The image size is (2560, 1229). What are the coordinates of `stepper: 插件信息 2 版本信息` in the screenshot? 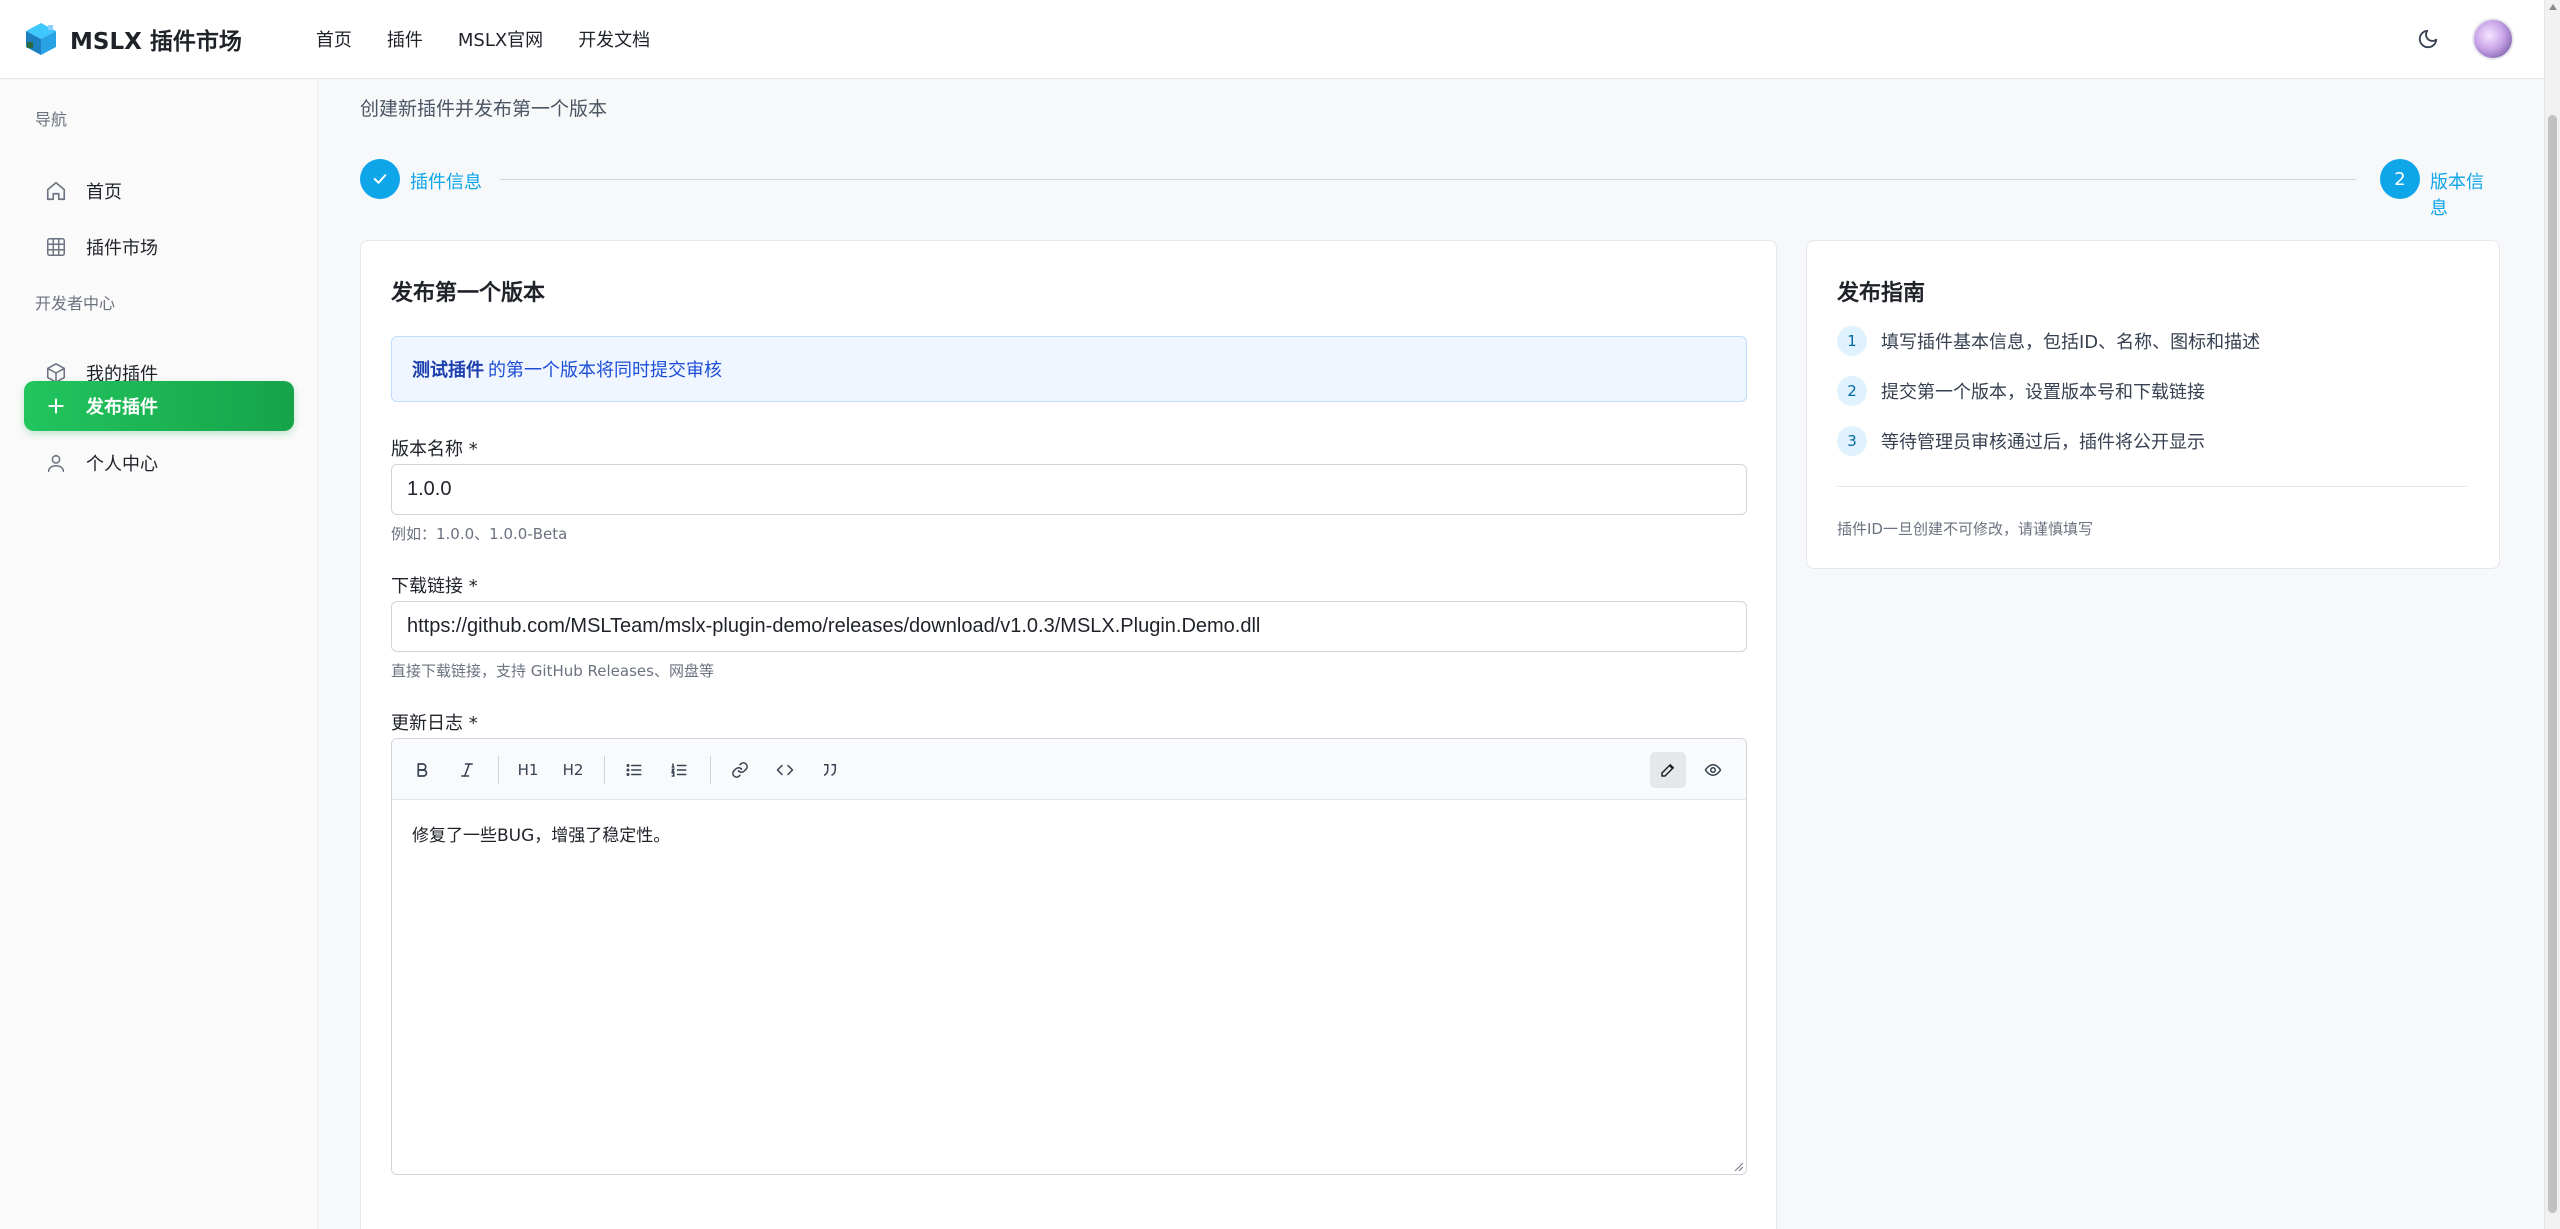 It's located at (1430, 189).